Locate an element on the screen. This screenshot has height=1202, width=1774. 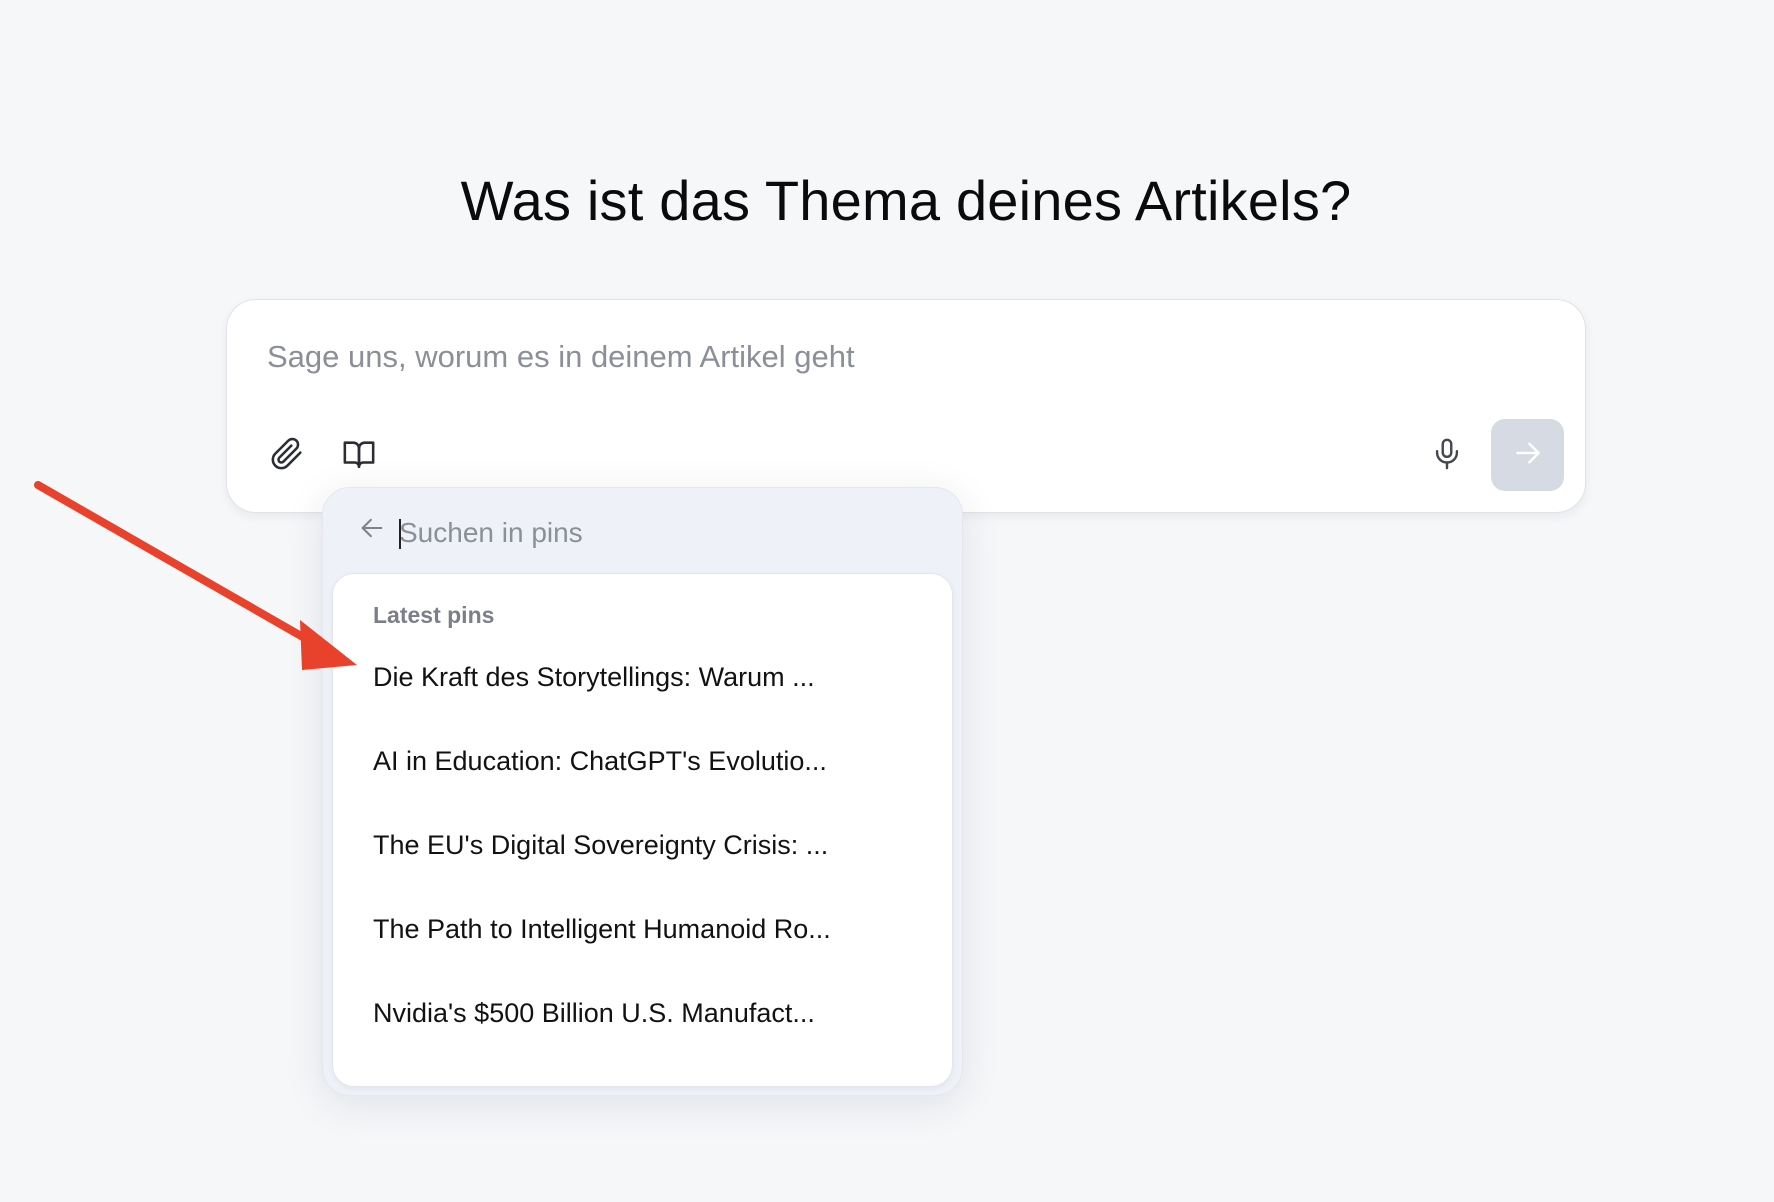
send-button is located at coordinates (1527, 455).